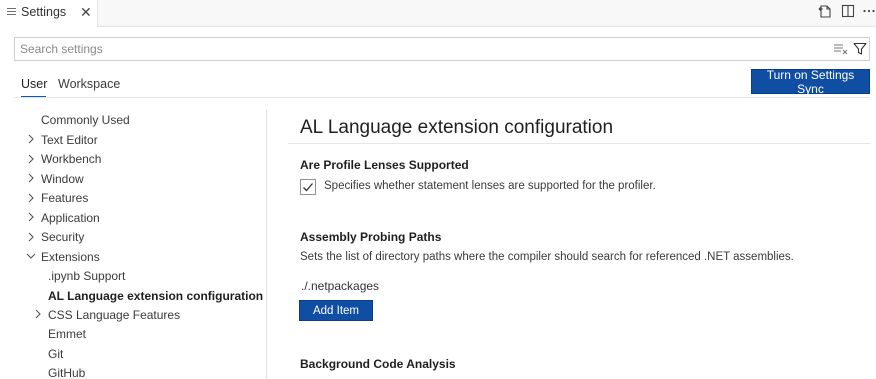  I want to click on add-item-button: Add Item, so click(336, 310).